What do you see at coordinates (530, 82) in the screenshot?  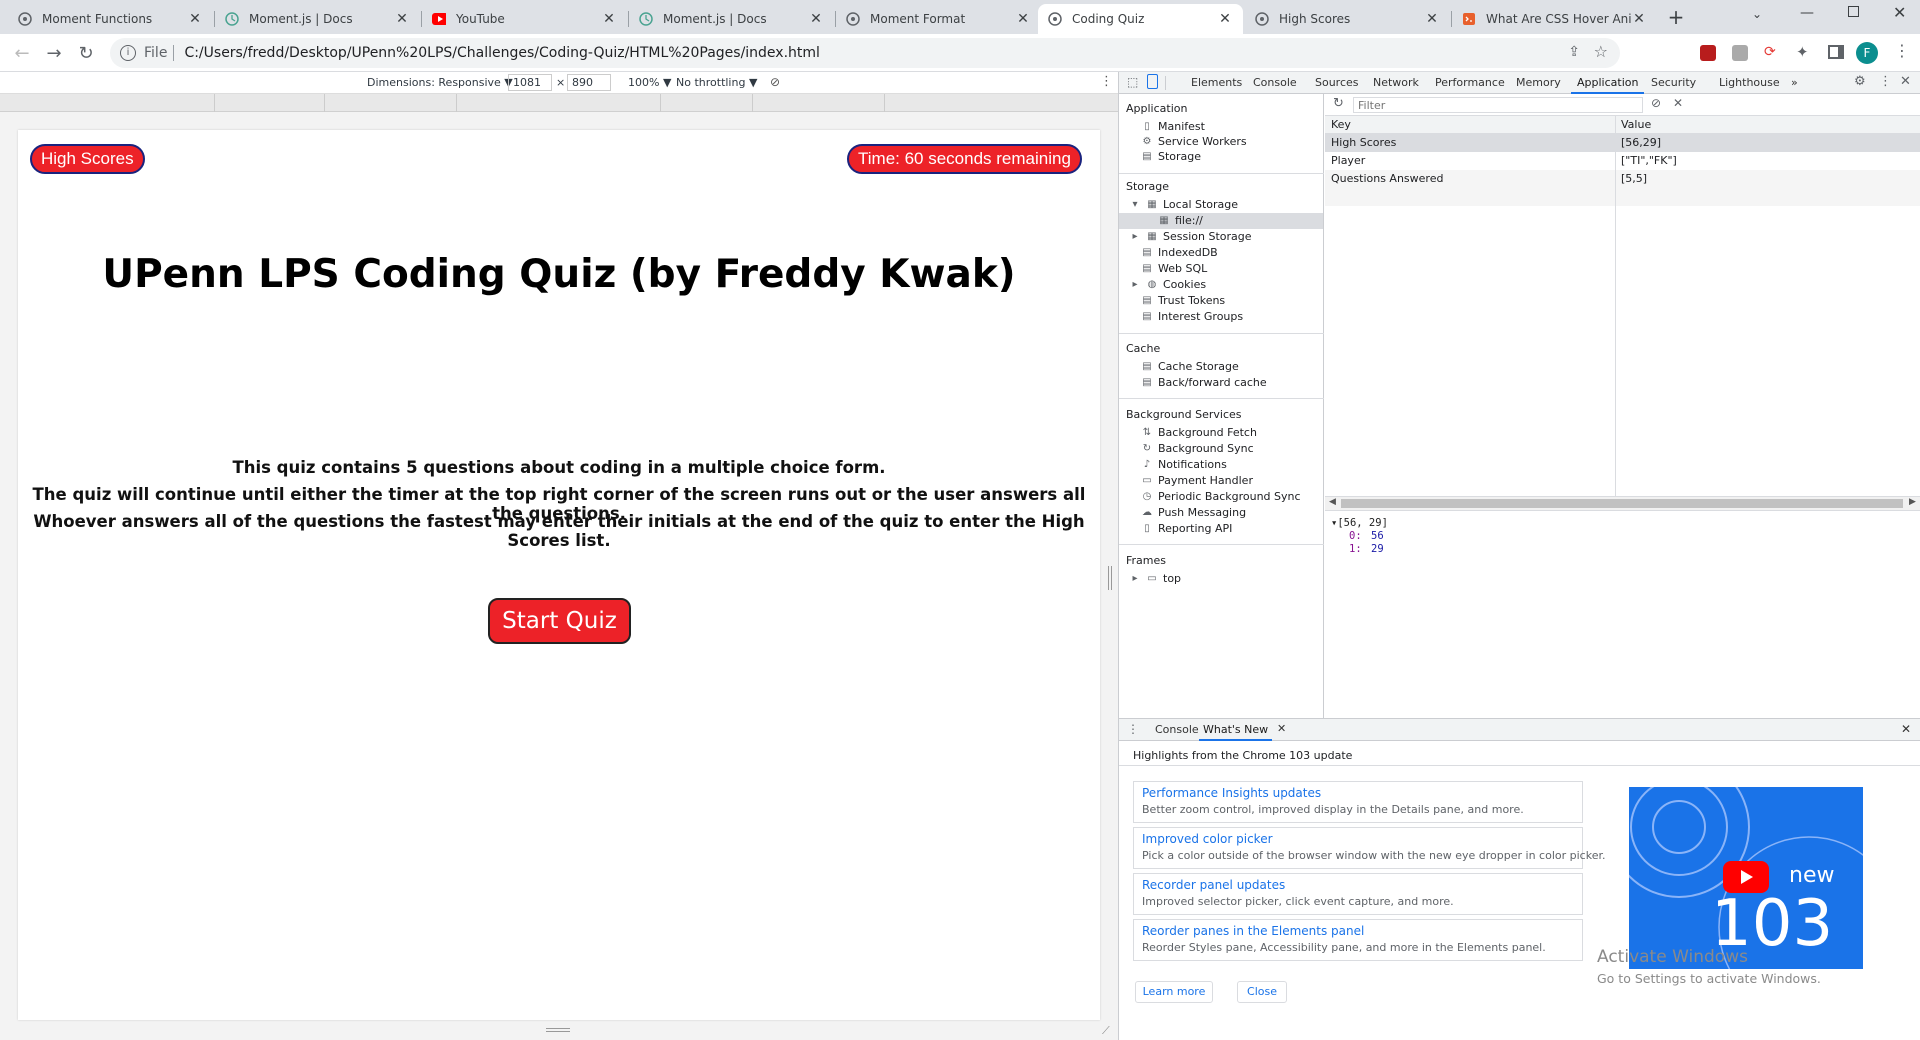 I see `device-width-input: 1081` at bounding box center [530, 82].